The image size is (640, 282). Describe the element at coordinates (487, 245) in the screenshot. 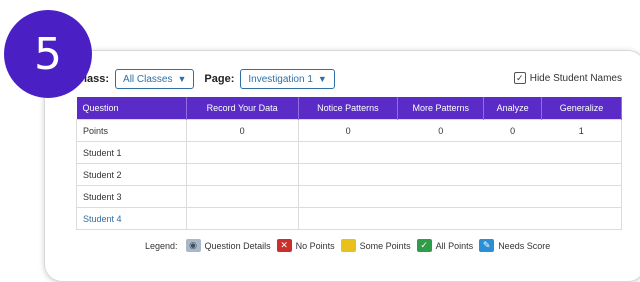

I see `pencil-icon: ✎` at that location.